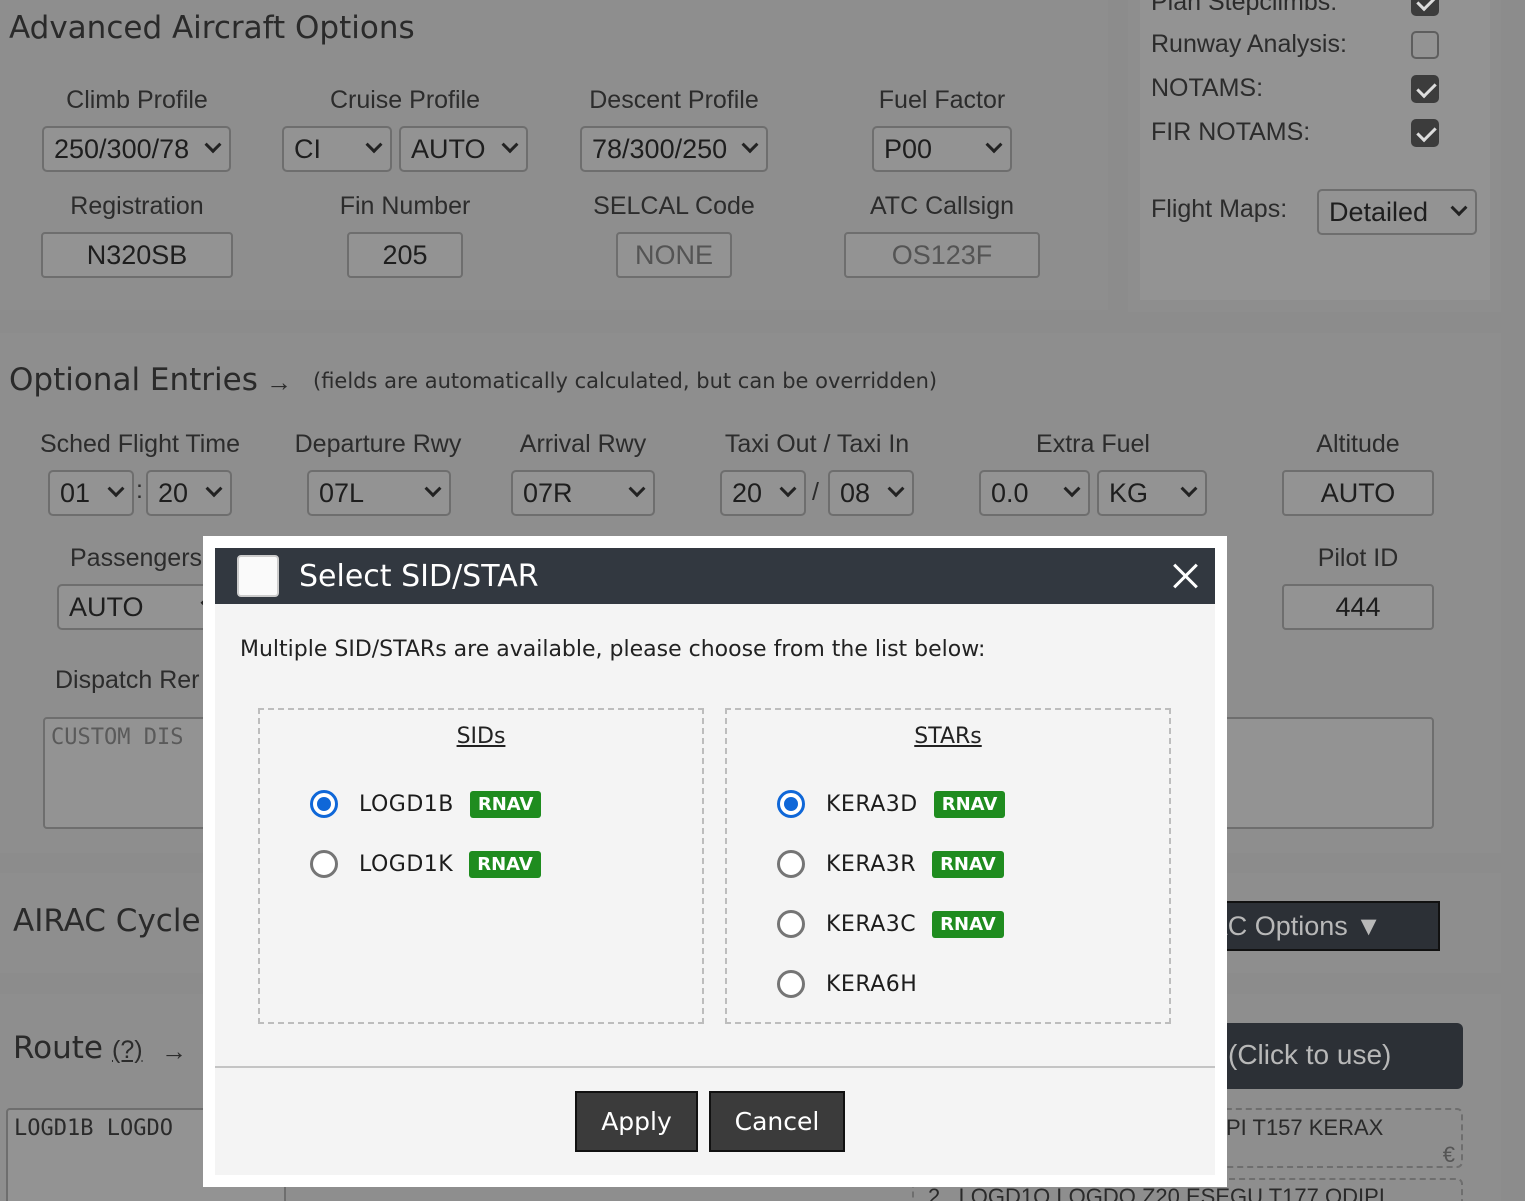 This screenshot has width=1525, height=1201. I want to click on star-option-label: KERA3C, so click(871, 924).